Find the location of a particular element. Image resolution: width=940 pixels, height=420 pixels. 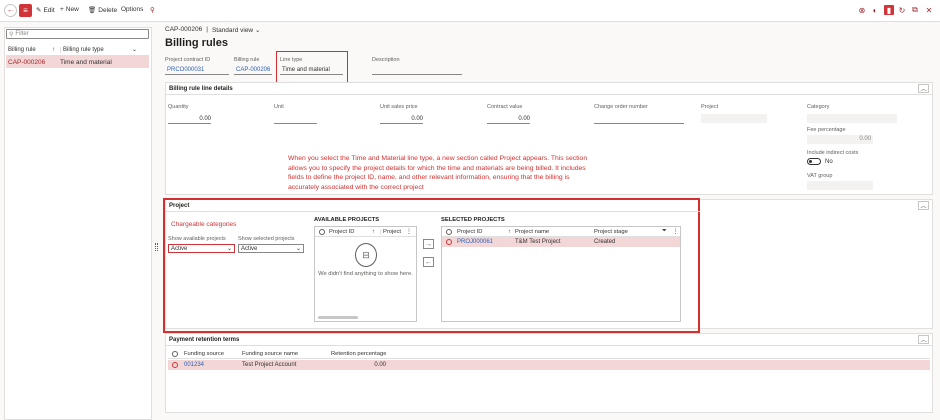

section-heading: Billing rule line details is located at coordinates (201, 89).